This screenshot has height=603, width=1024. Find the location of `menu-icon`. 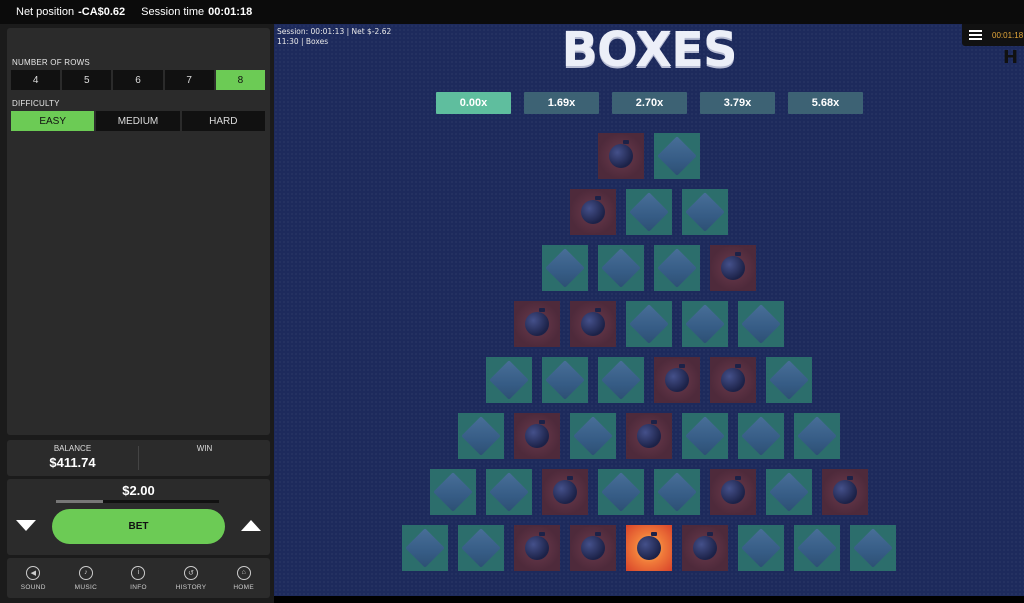

menu-icon is located at coordinates (975, 35).